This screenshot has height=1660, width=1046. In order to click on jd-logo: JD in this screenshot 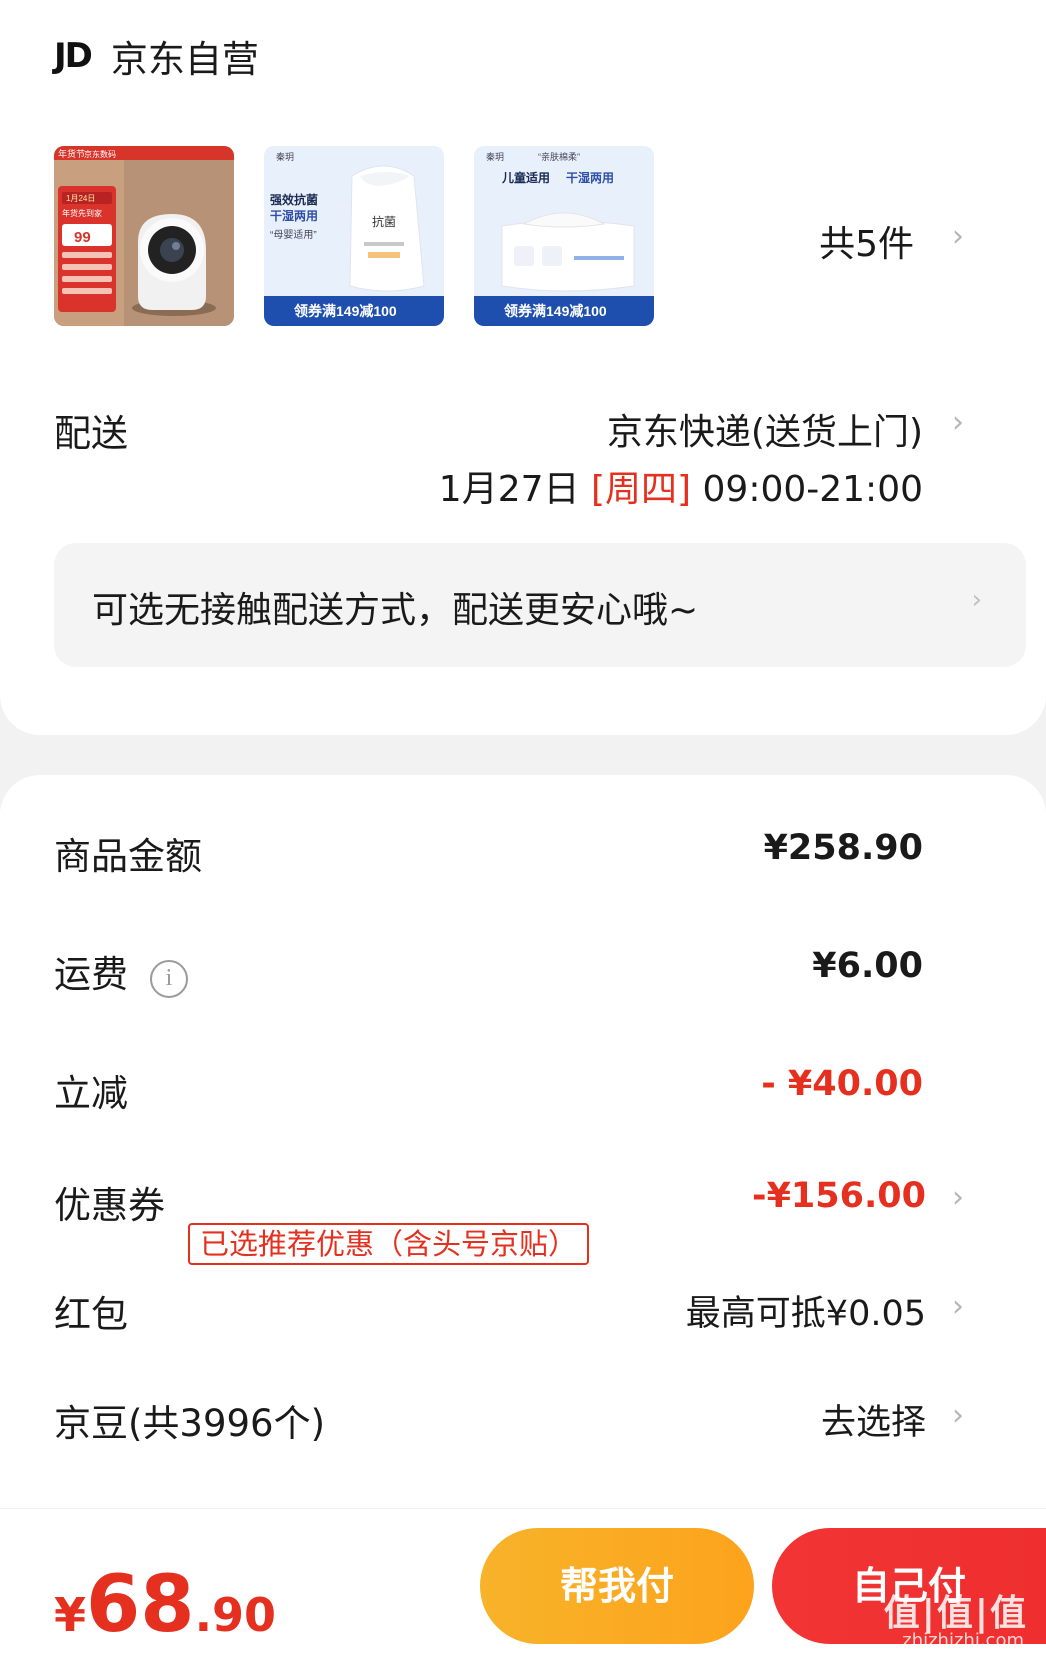, I will do `click(73, 56)`.